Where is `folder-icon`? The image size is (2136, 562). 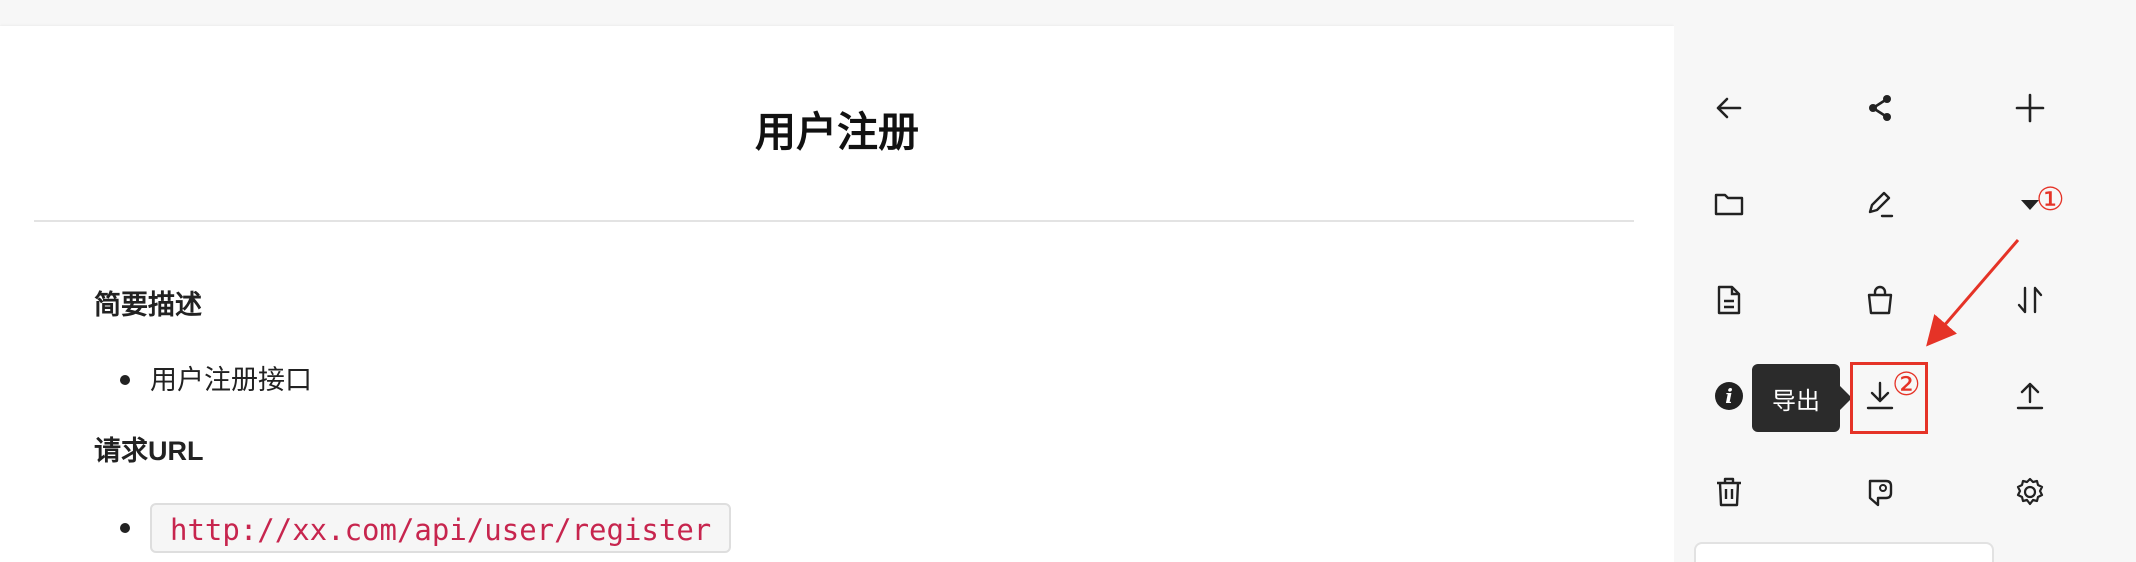 folder-icon is located at coordinates (1729, 204).